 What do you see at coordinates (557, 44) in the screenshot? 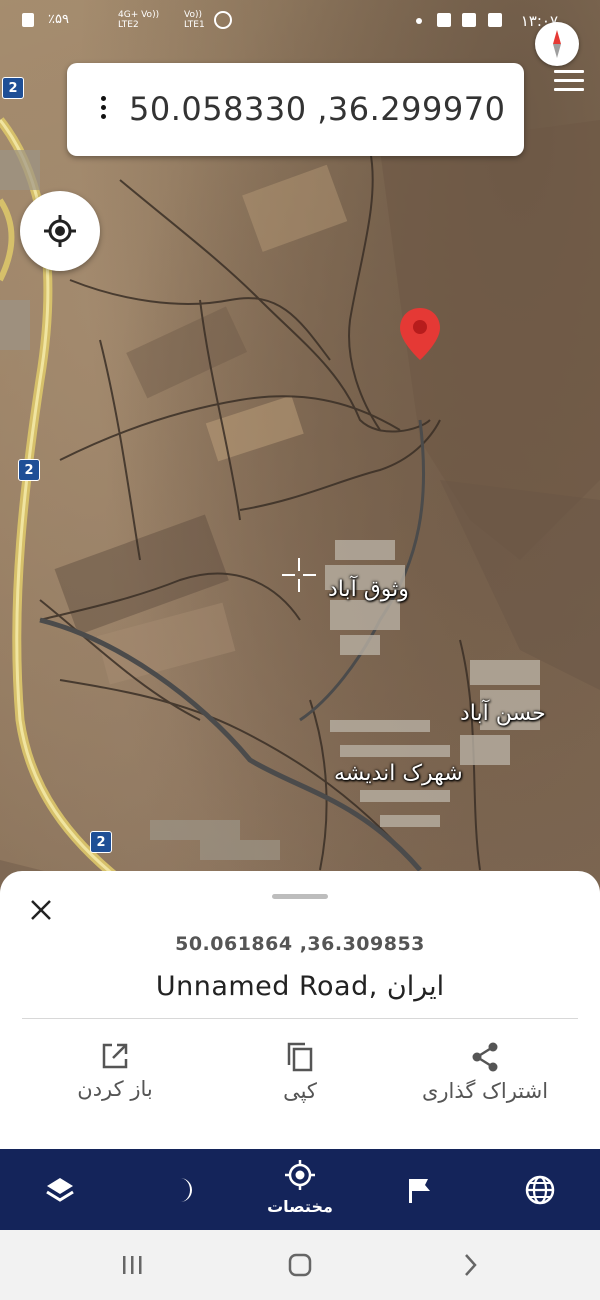
I see `compass-icon` at bounding box center [557, 44].